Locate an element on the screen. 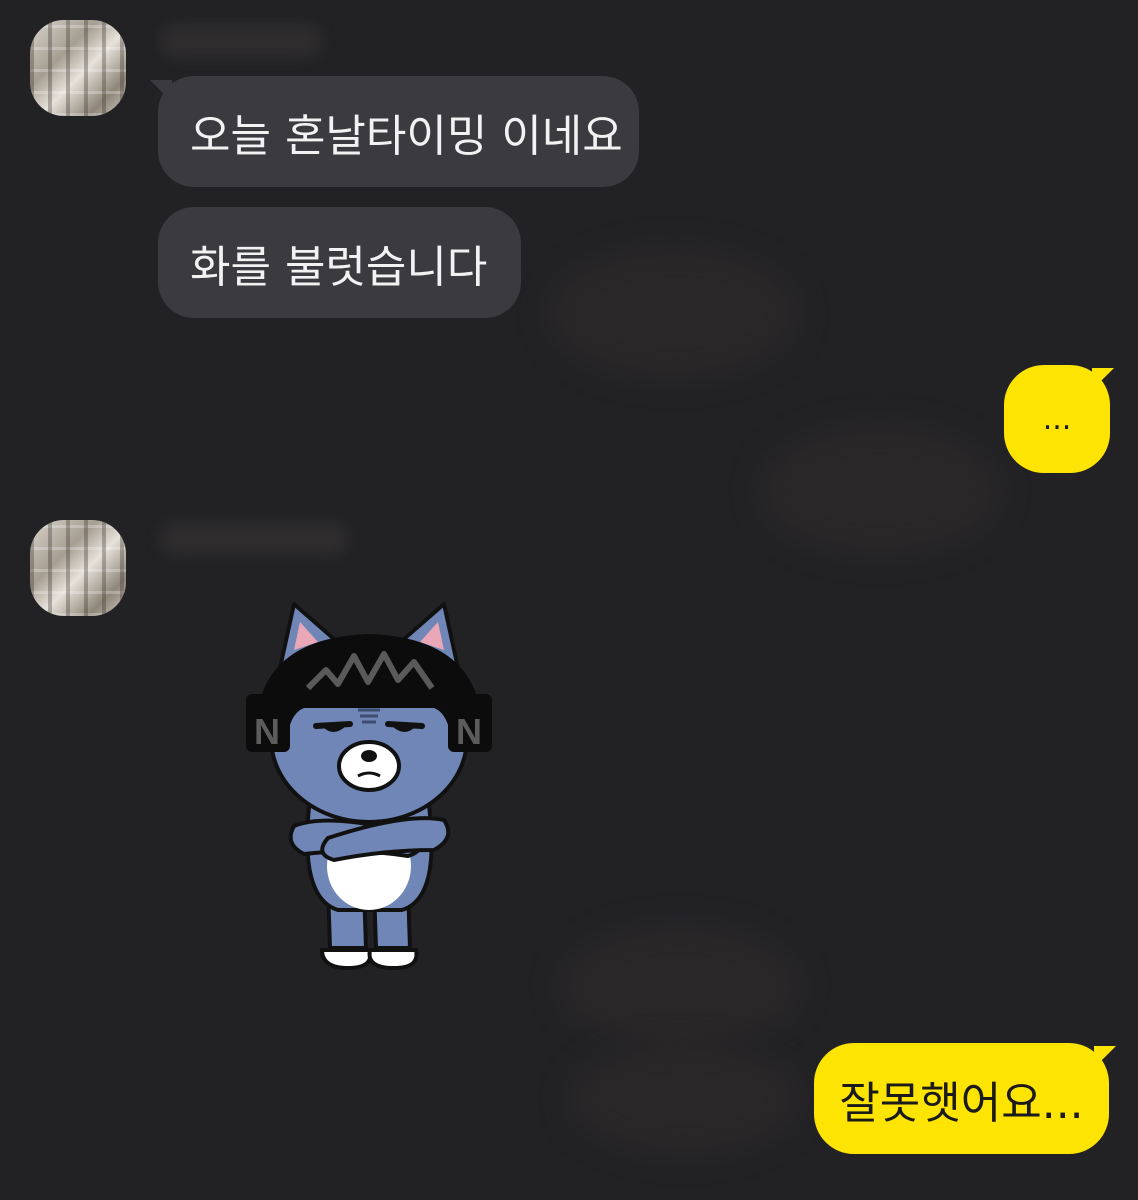 Image resolution: width=1138 pixels, height=1200 pixels. received-message: 화를 불럿습니다 is located at coordinates (339, 262).